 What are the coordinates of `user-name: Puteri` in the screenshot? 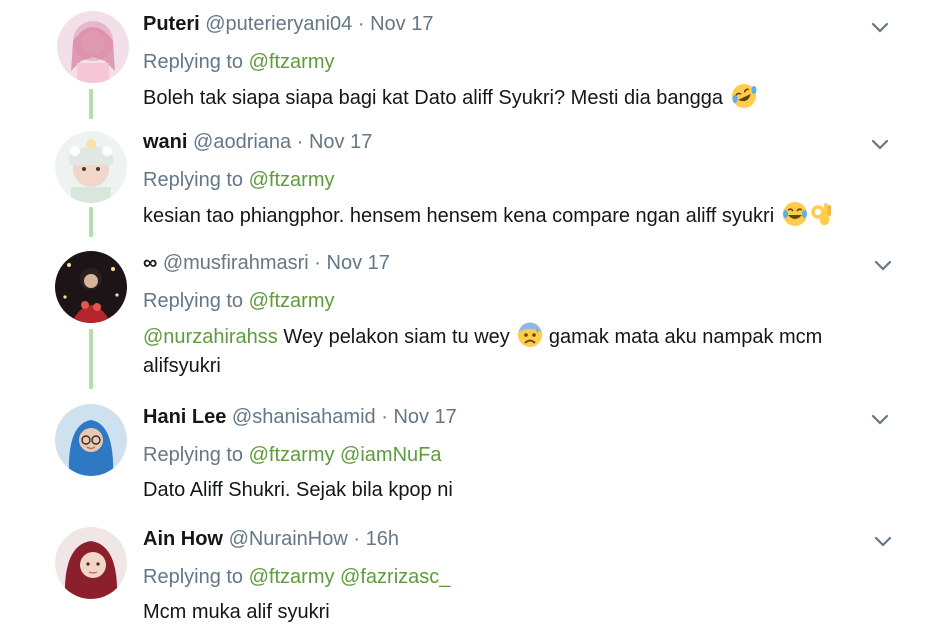 It's located at (171, 24).